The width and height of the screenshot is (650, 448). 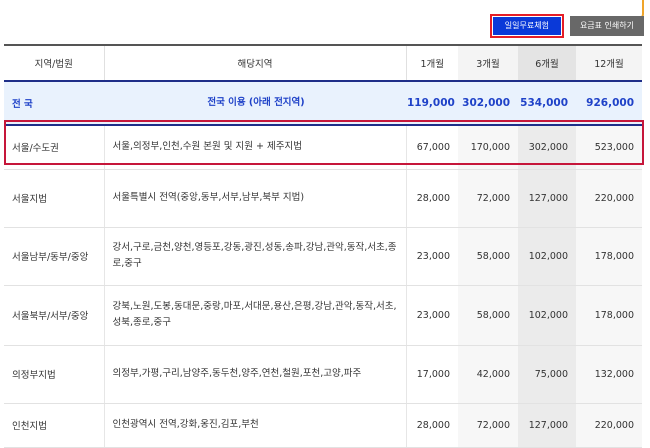 I want to click on row-price-1-month: 17,000, so click(x=432, y=374).